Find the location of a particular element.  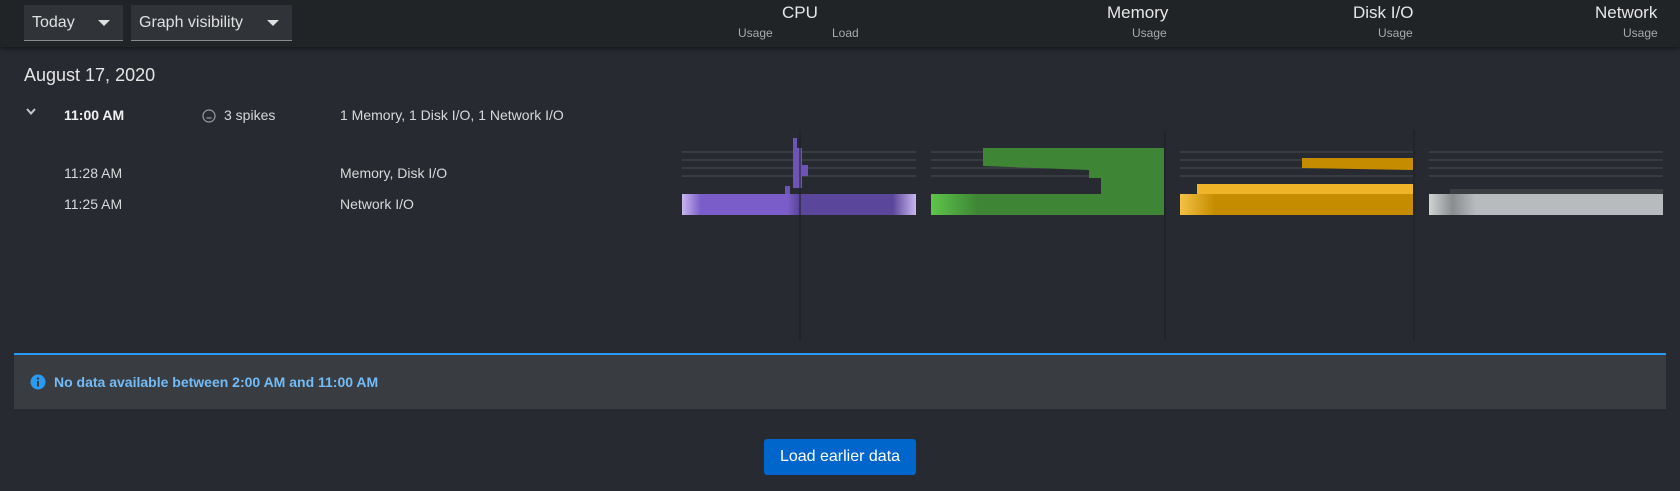

graph-visibility-label: Graph visibility is located at coordinates (191, 22).